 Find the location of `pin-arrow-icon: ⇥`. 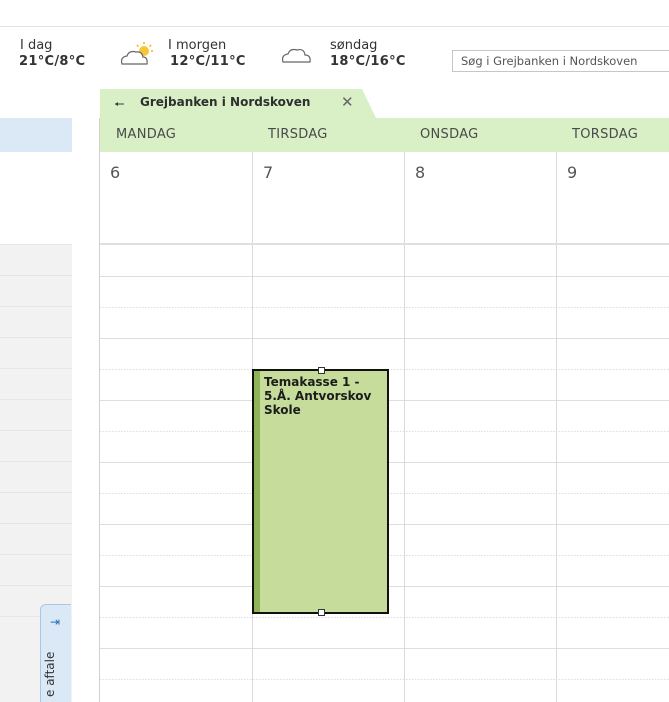

pin-arrow-icon: ⇥ is located at coordinates (55, 622).